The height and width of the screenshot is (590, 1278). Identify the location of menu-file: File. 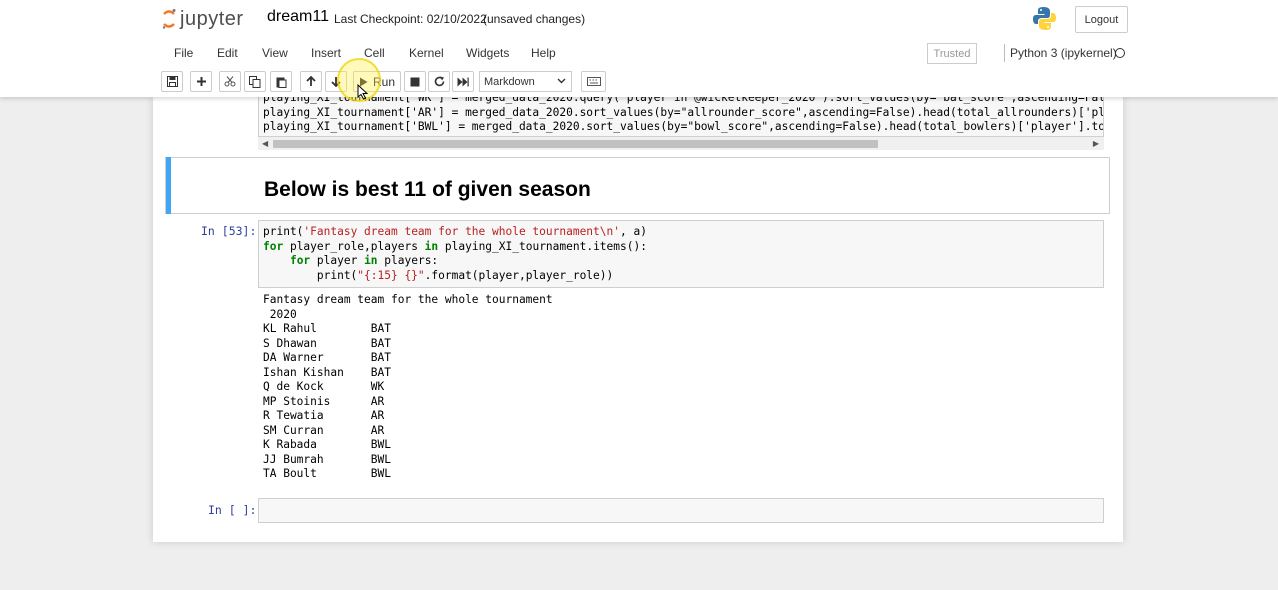
(183, 53).